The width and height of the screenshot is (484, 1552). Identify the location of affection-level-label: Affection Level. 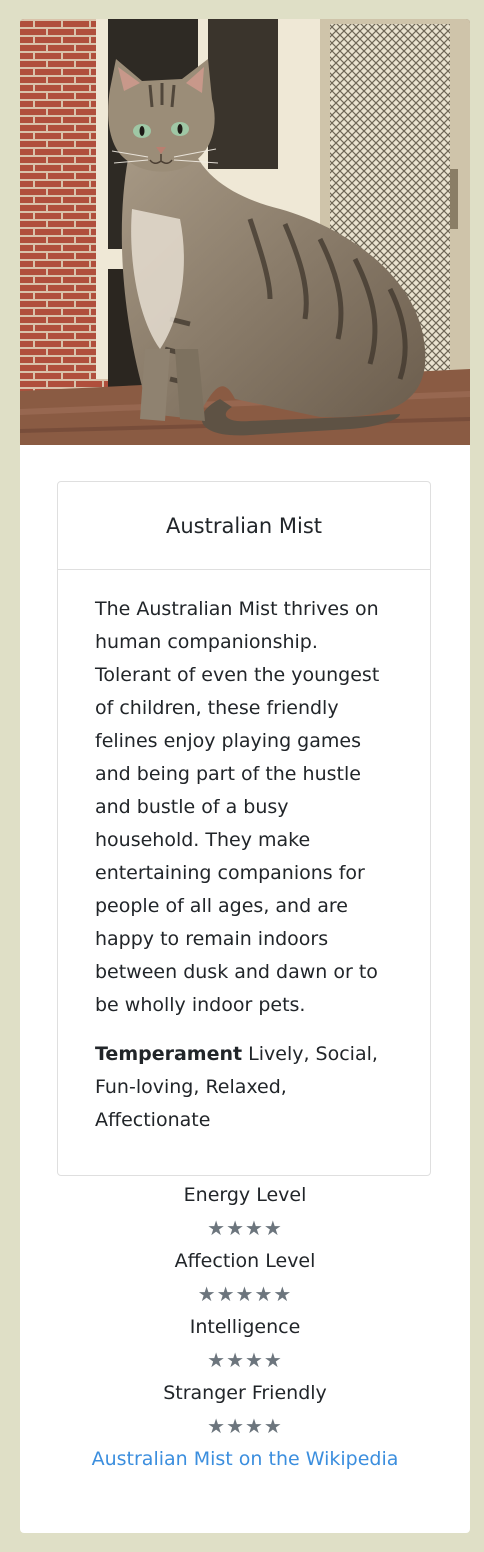
(245, 1261).